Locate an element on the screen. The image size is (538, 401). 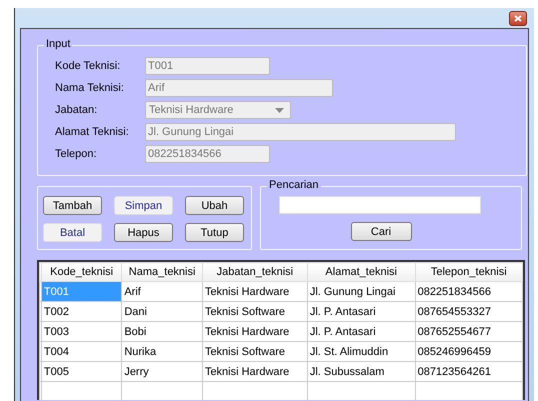
form-button: Hapus is located at coordinates (143, 232).